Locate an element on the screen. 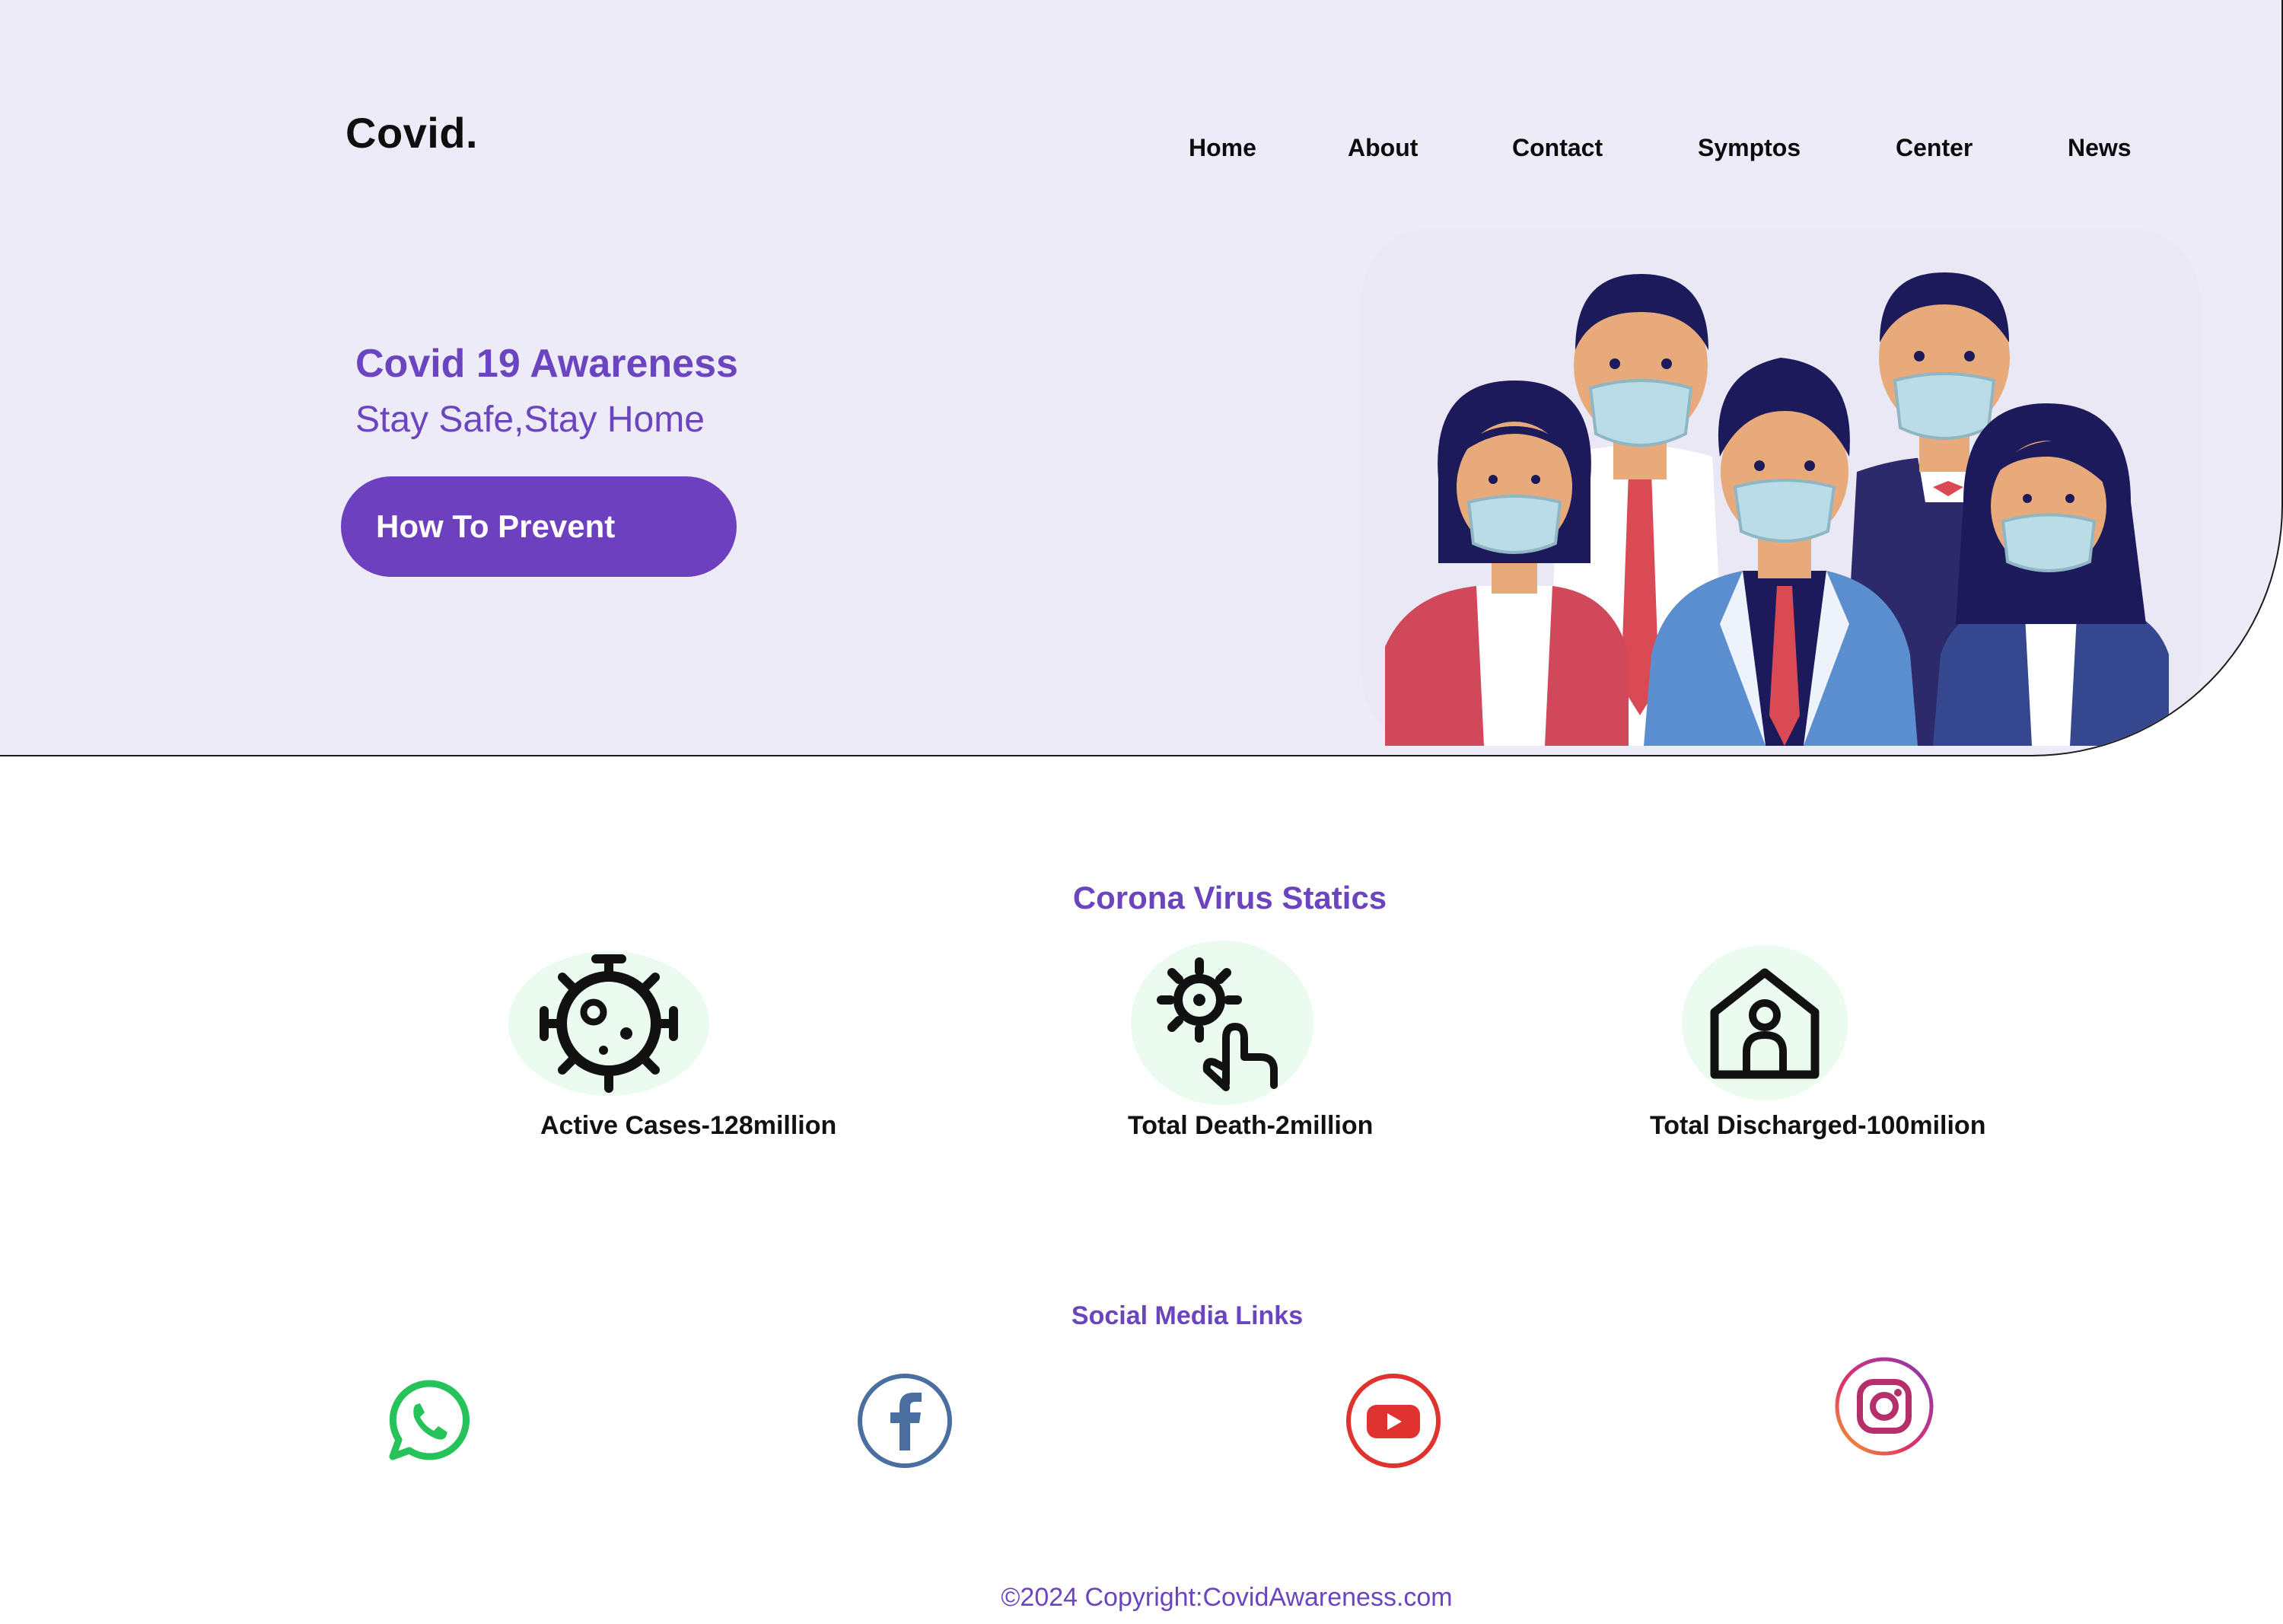 This screenshot has width=2283, height=1624. whatsapp-link is located at coordinates (429, 1421).